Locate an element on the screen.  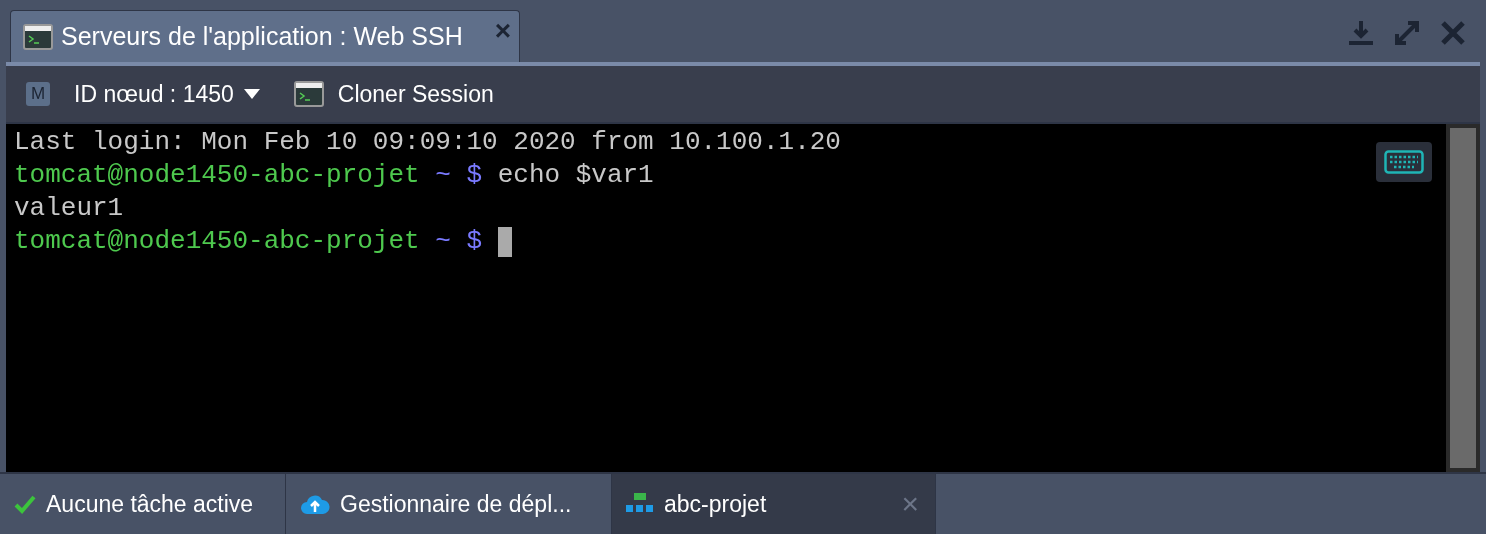
text-cursor is located at coordinates (504, 241).